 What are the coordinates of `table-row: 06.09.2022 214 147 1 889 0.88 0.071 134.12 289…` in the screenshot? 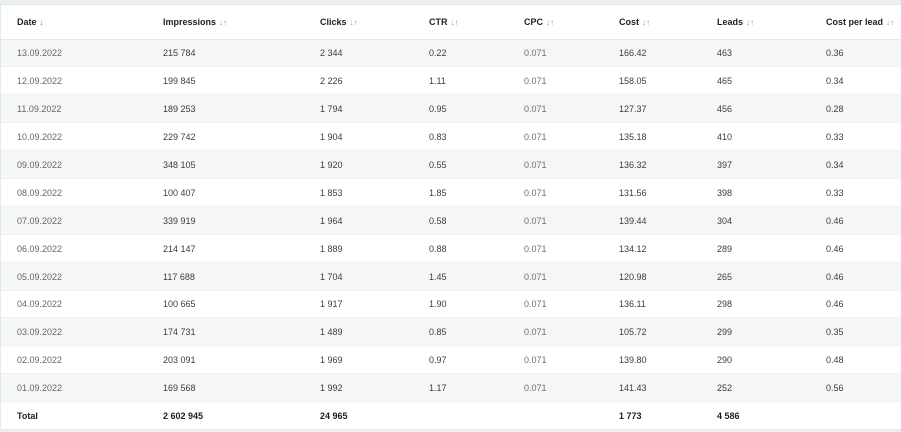 It's located at (451, 248).